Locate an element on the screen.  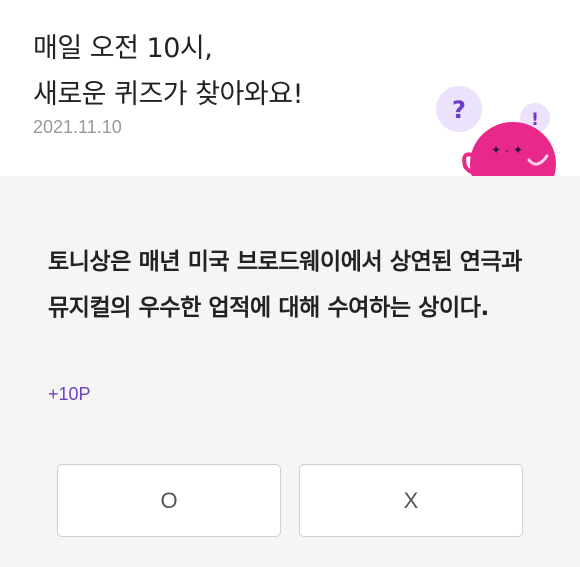
reward-points: +10P is located at coordinates (69, 394).